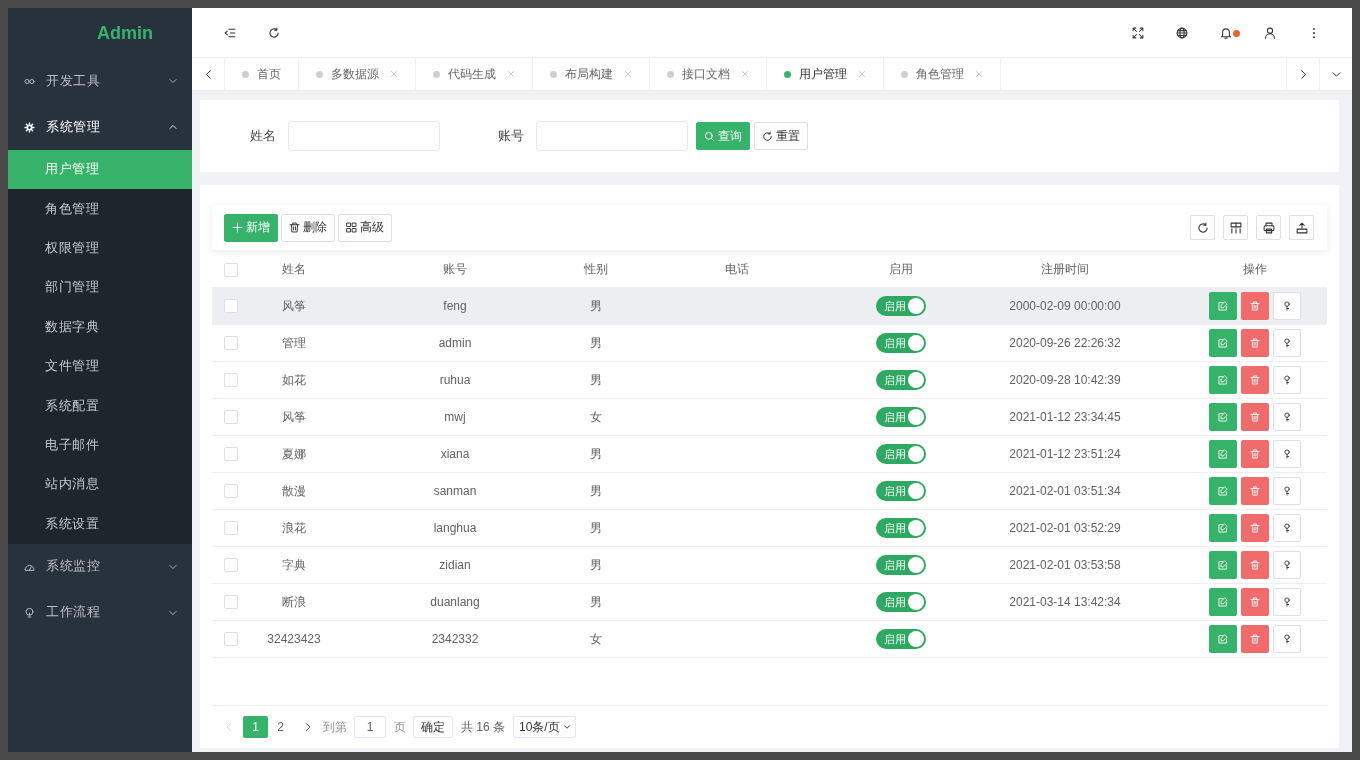 This screenshot has width=1360, height=760. Describe the element at coordinates (100, 288) in the screenshot. I see `sidebar-submenu-item: 部门管理` at that location.